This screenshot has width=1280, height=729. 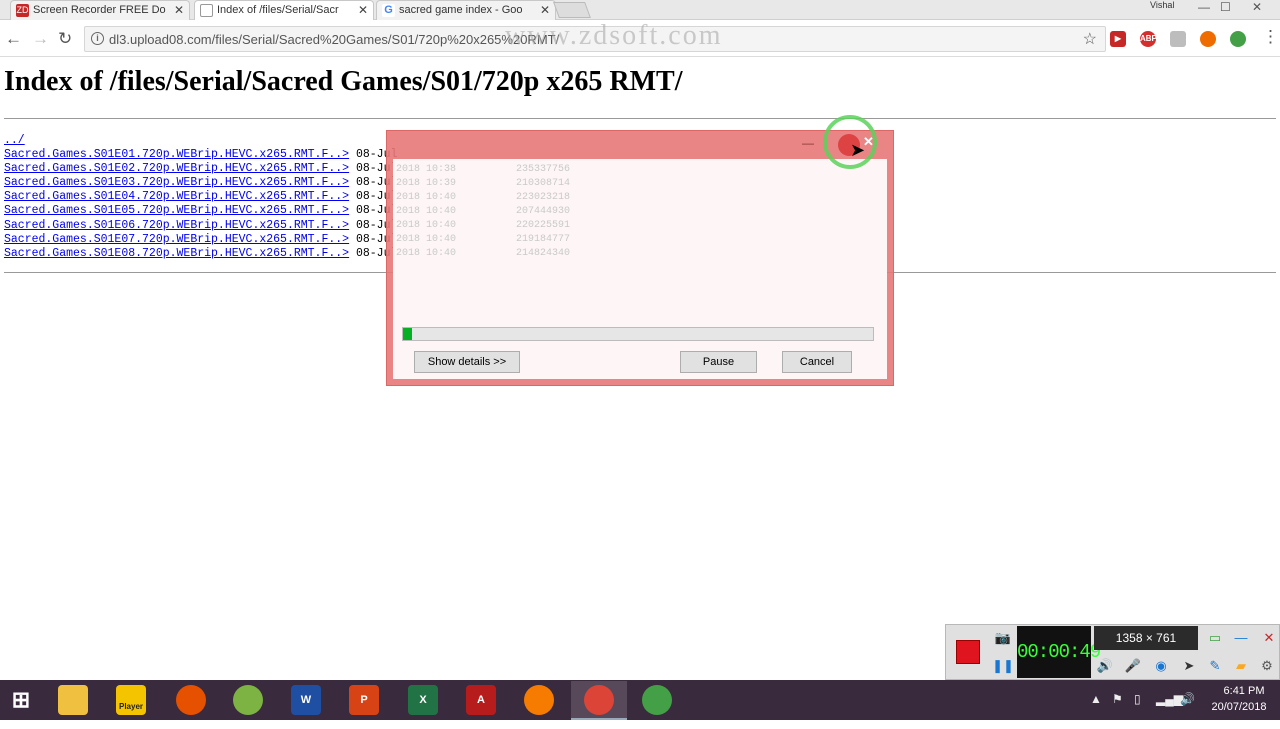 What do you see at coordinates (483, 169) in the screenshot?
I see `ghost-row: 2018 10:38 235337756` at bounding box center [483, 169].